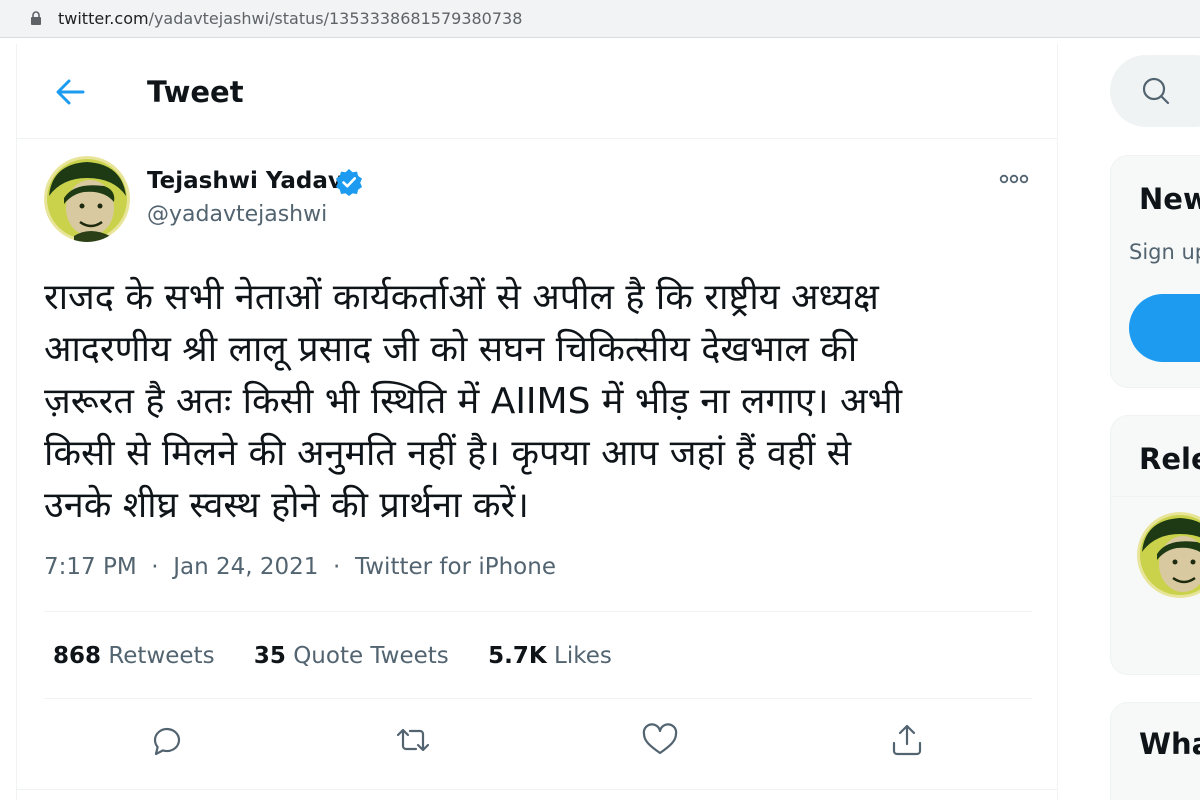 The image size is (1200, 800). Describe the element at coordinates (537, 91) in the screenshot. I see `page-header: Tweet` at that location.